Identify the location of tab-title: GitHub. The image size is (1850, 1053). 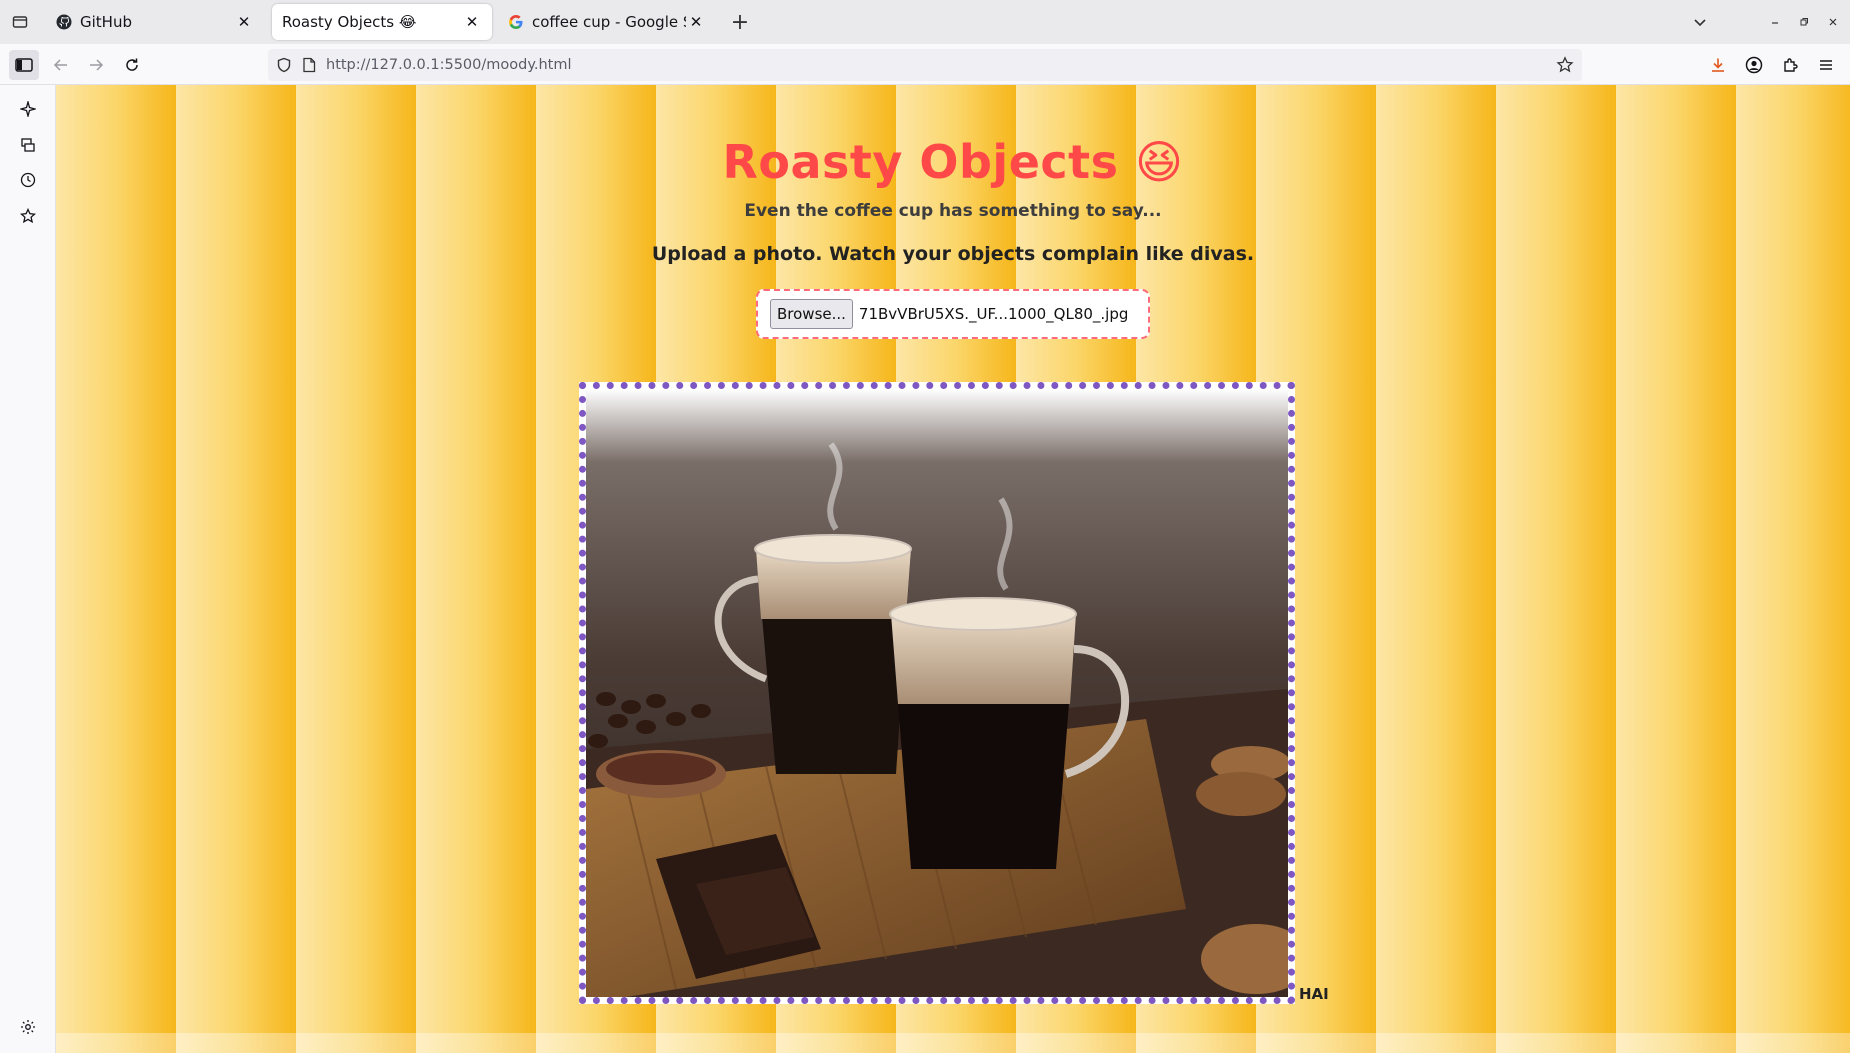
(106, 22).